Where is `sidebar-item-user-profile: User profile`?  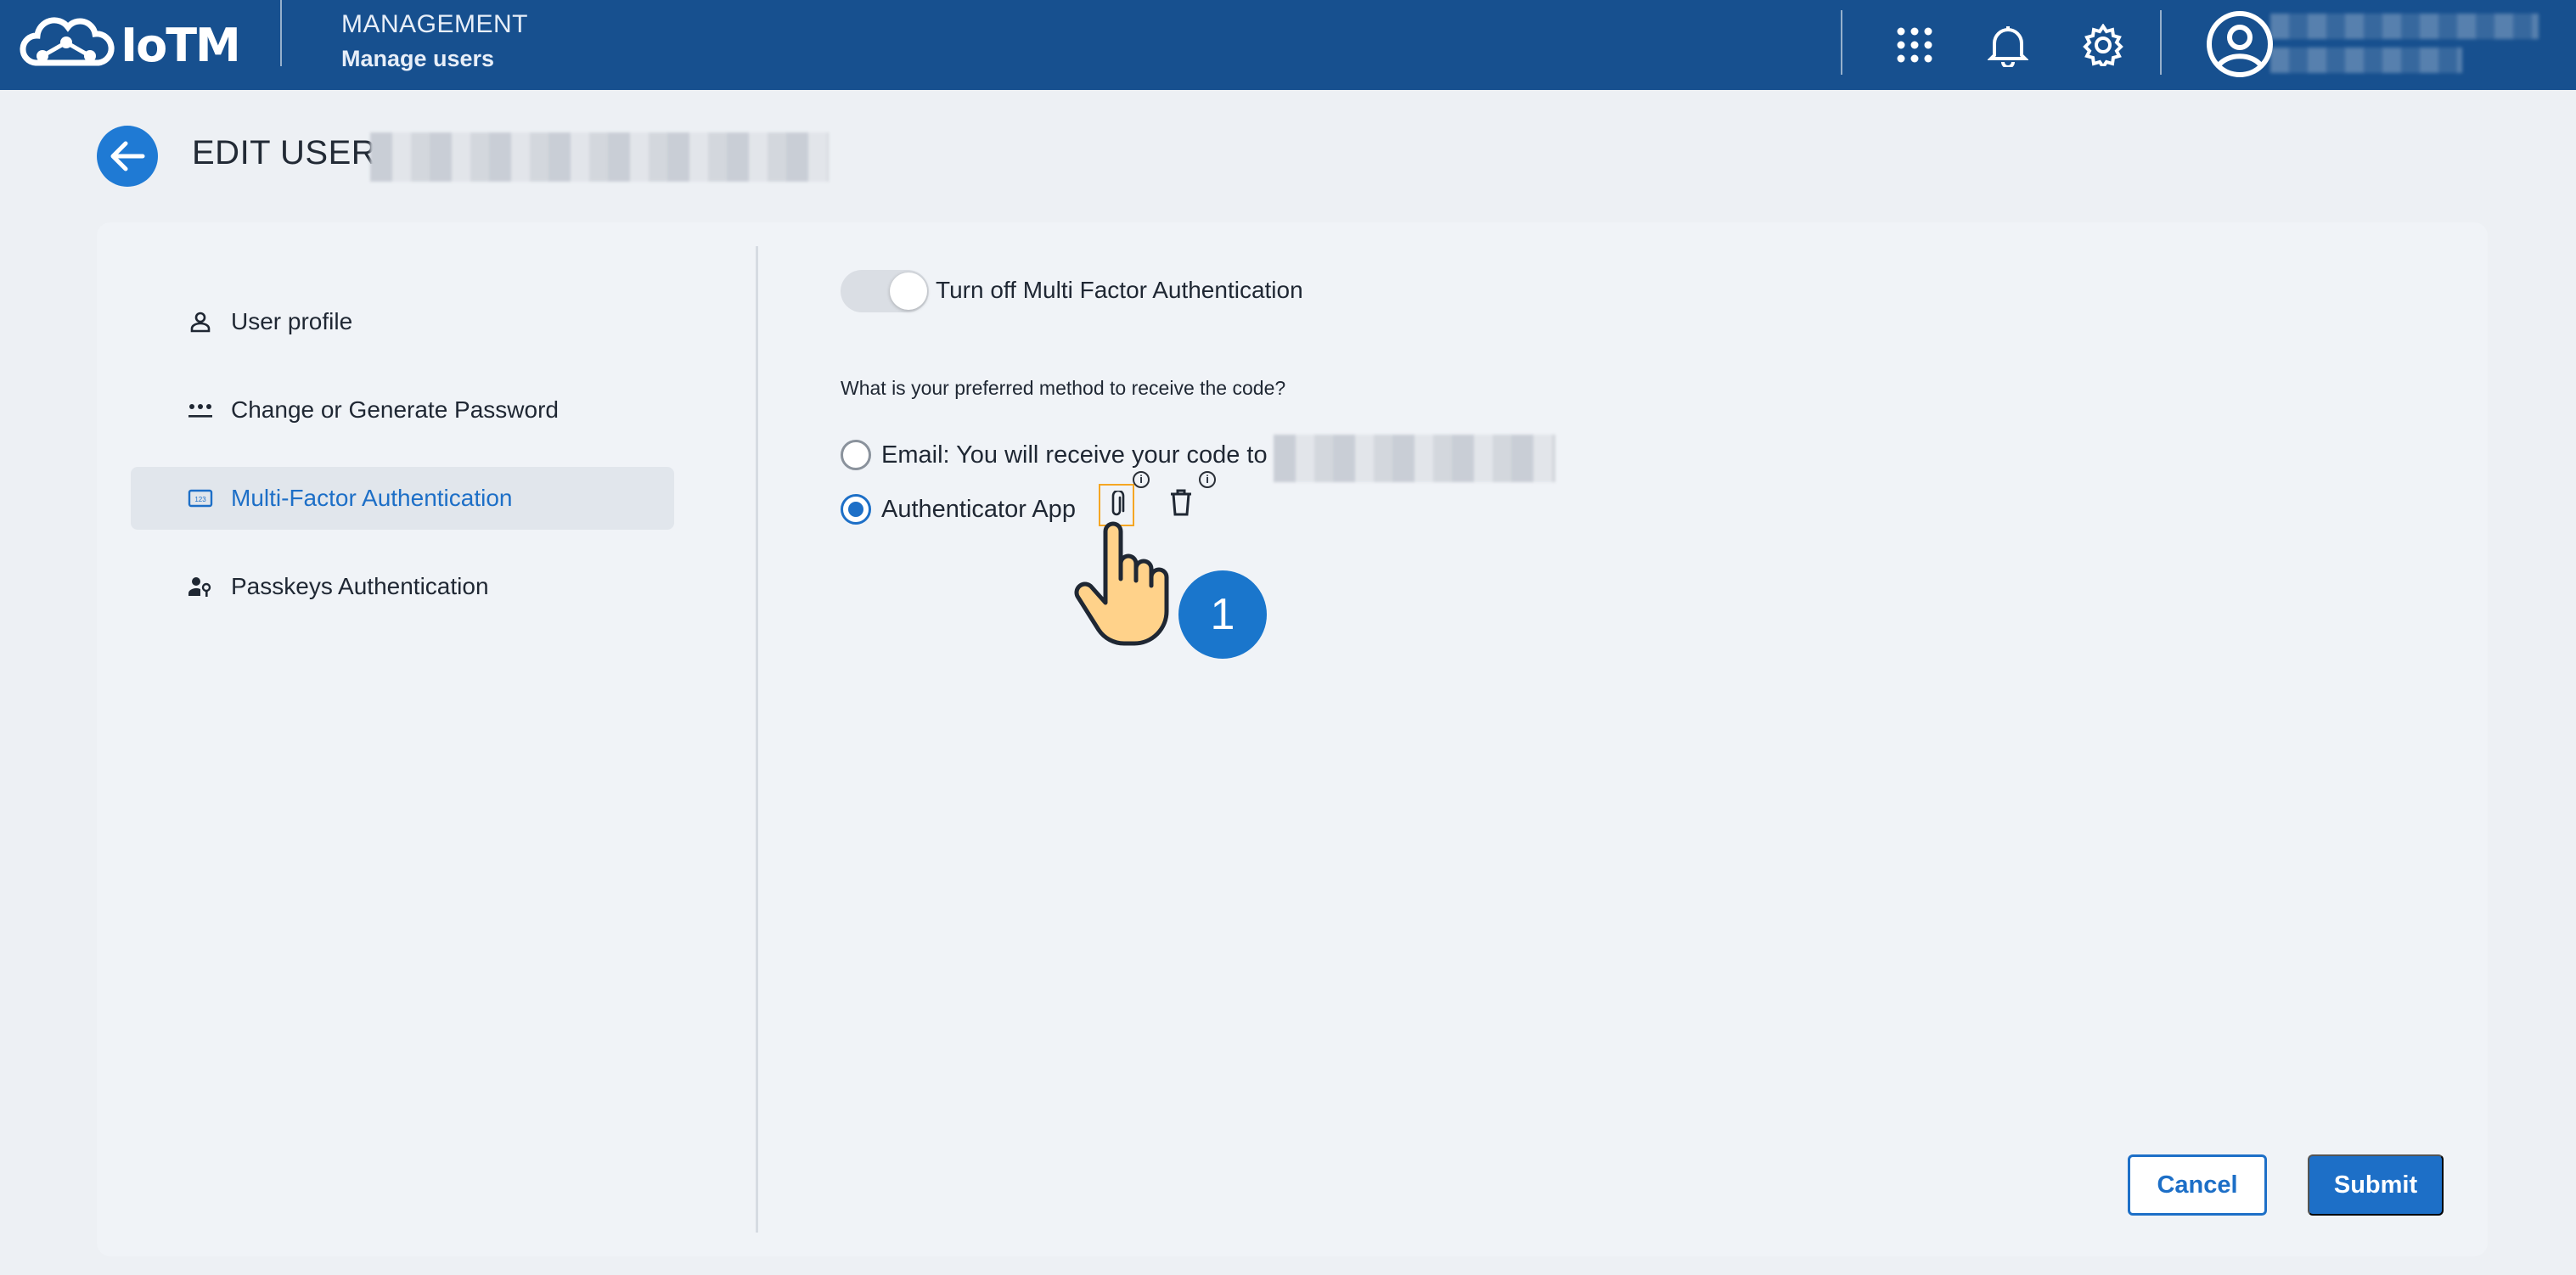
sidebar-item-user-profile: User profile is located at coordinates (402, 321).